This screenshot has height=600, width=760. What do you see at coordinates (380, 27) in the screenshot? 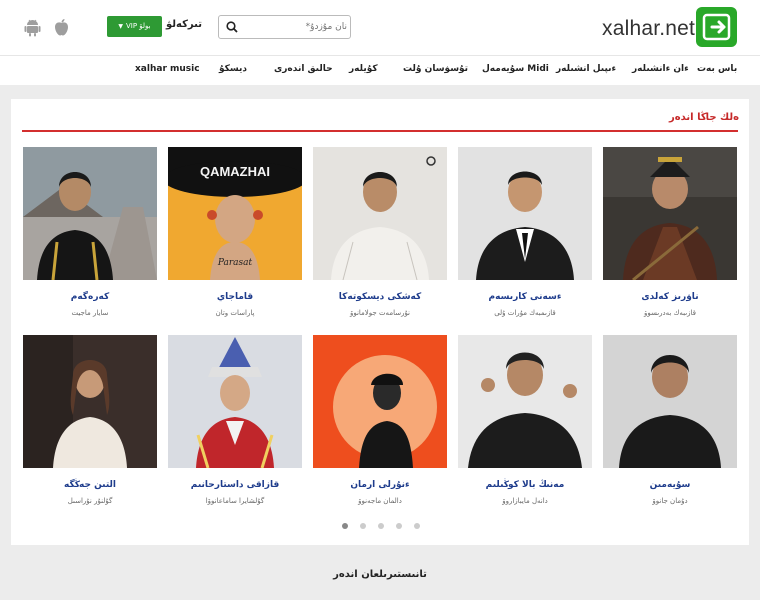
I see `site-header: xalhar.net تىركەلۋ ▼VIP بولۋ` at bounding box center [380, 27].